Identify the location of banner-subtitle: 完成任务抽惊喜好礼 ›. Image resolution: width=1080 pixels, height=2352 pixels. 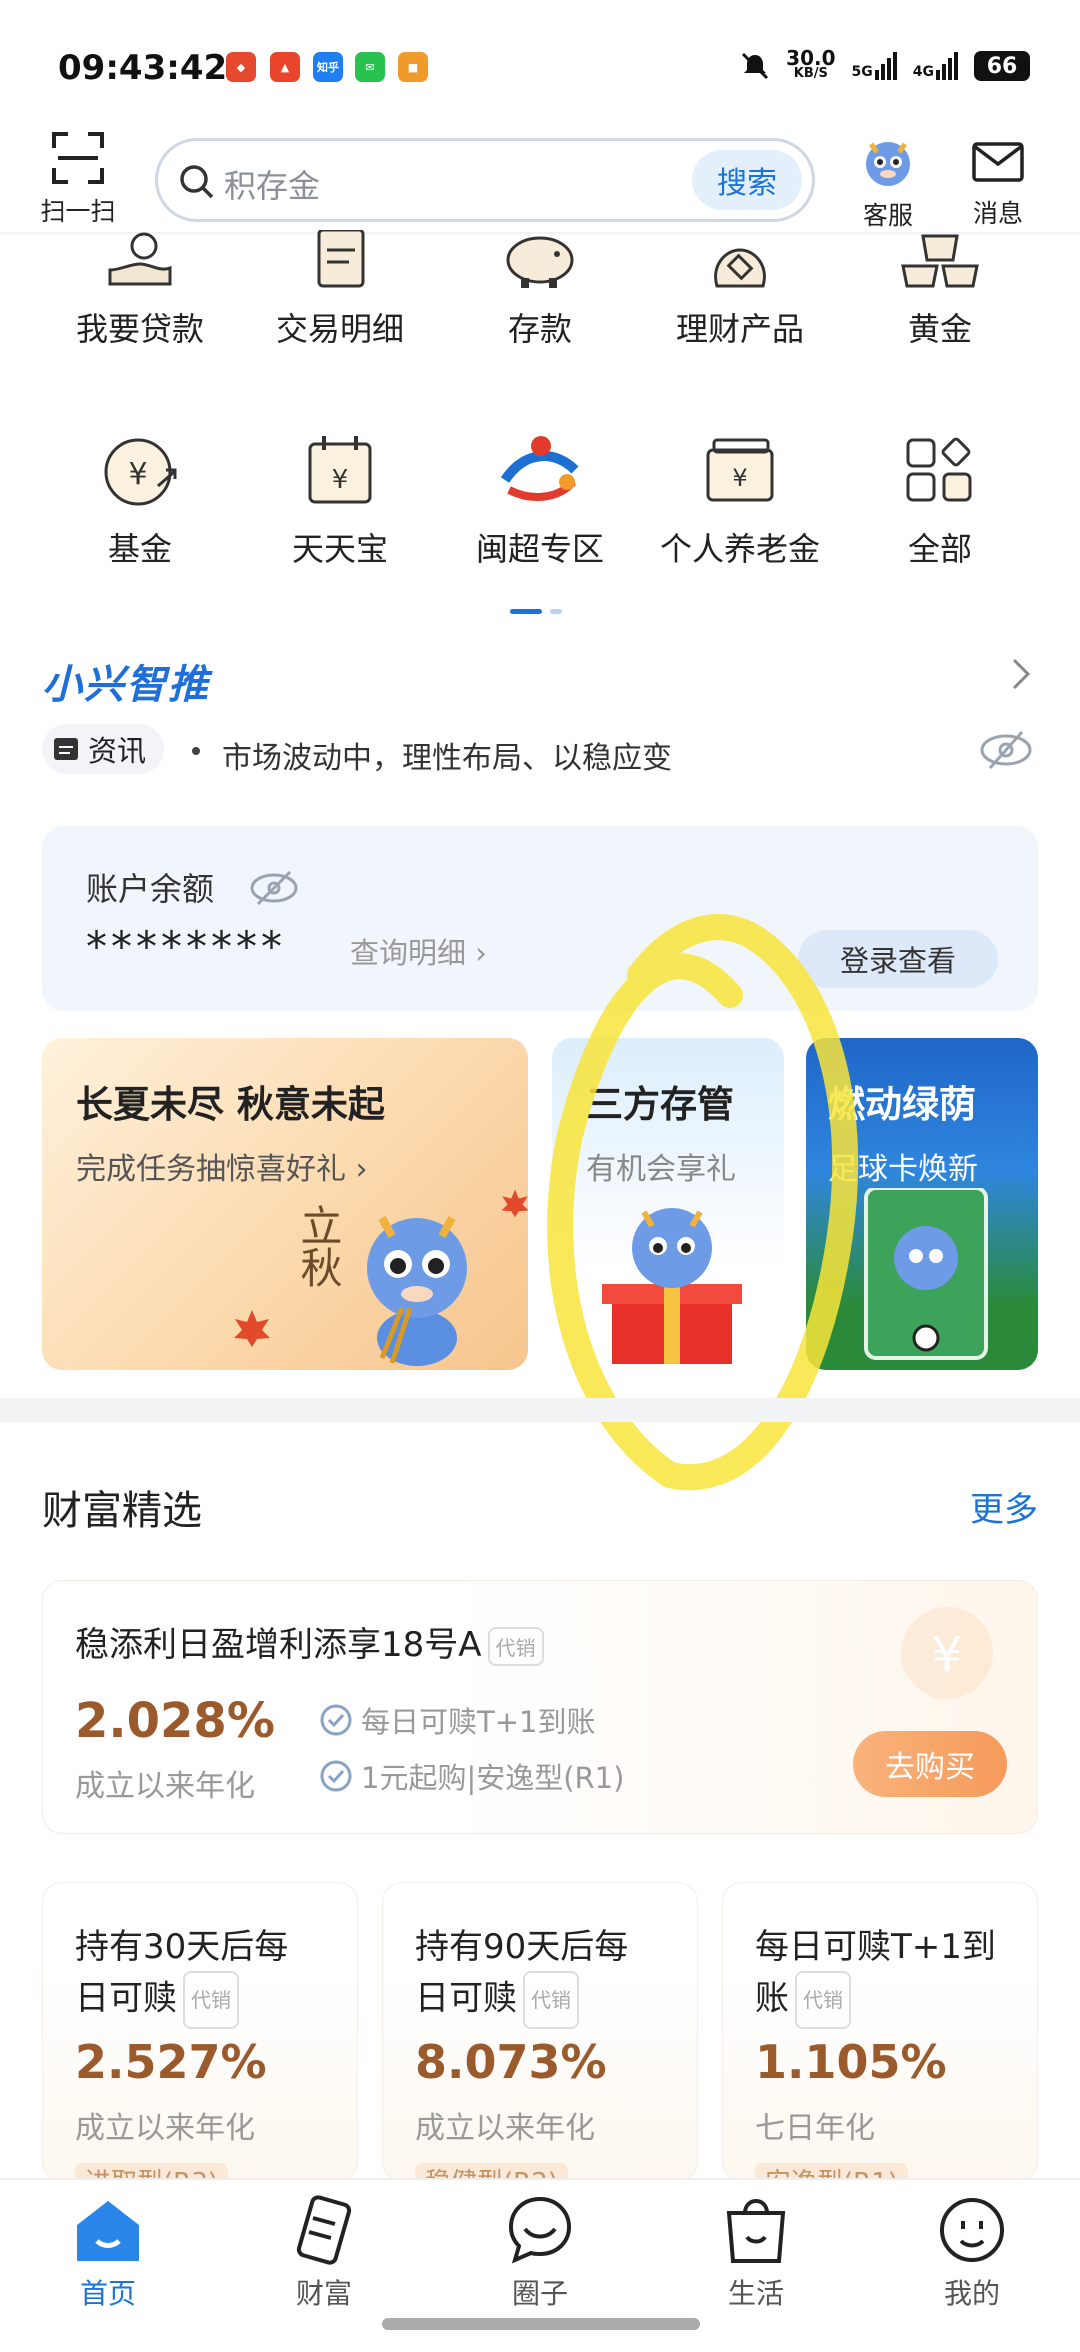
(222, 1169).